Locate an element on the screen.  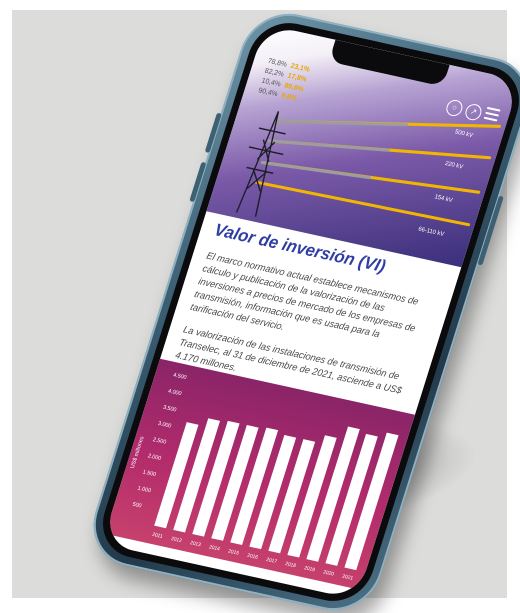
x-tick-label: 2012 is located at coordinates (176, 540).